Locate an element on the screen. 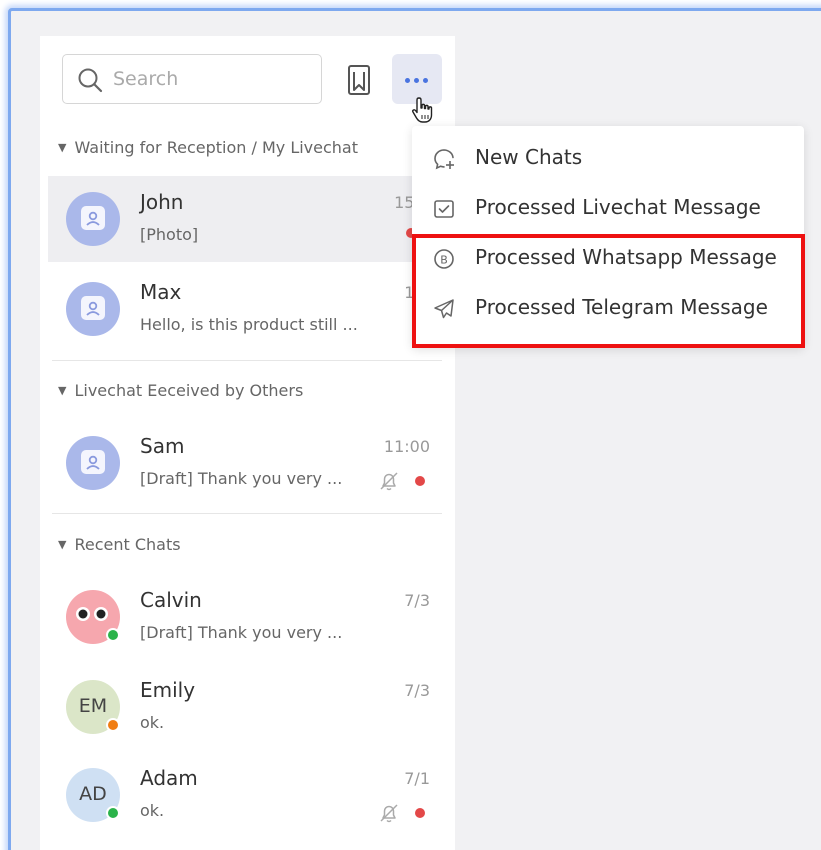  menu-item-label: Processed Livechat Message is located at coordinates (618, 207).